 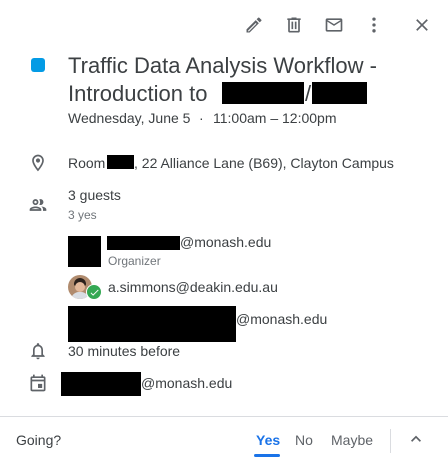 I want to click on expand-button, so click(x=416, y=441).